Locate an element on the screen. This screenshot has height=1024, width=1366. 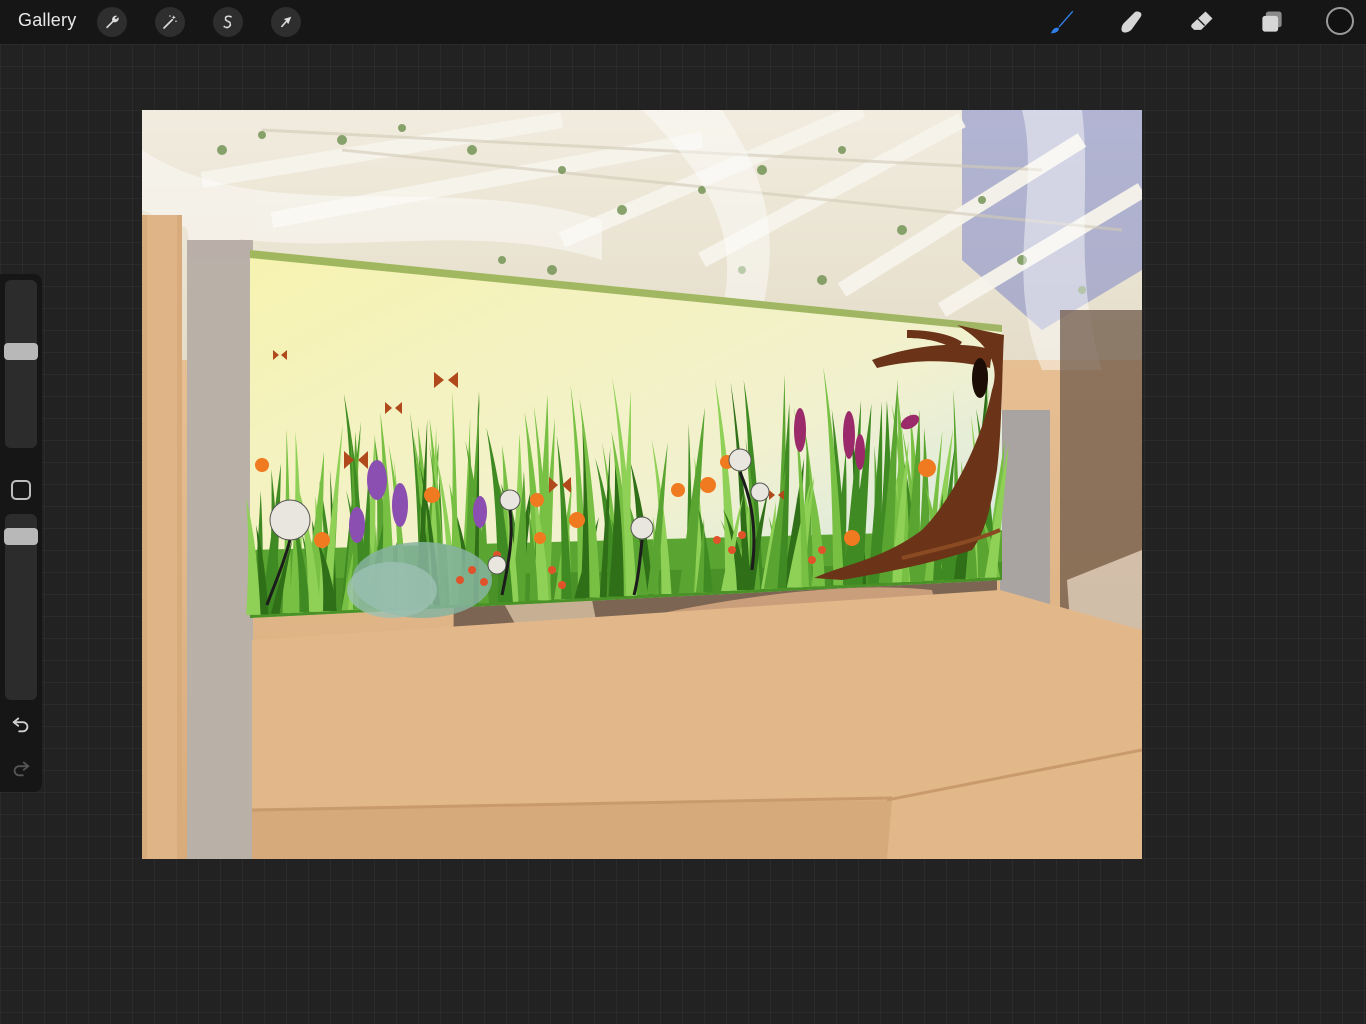
magic-wand-icon is located at coordinates (170, 22).